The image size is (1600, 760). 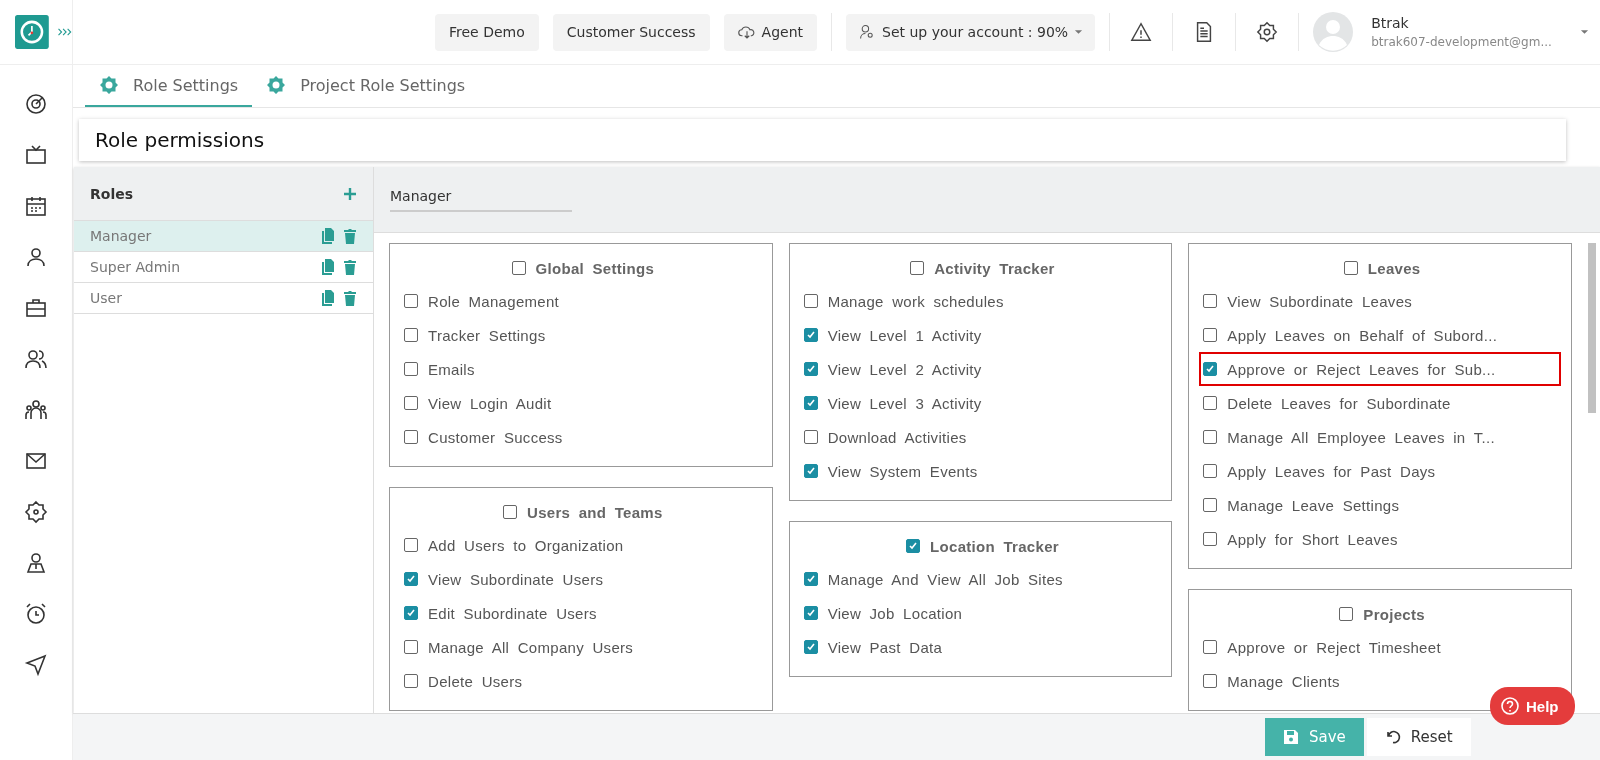 I want to click on calendar-icon, so click(x=36, y=206).